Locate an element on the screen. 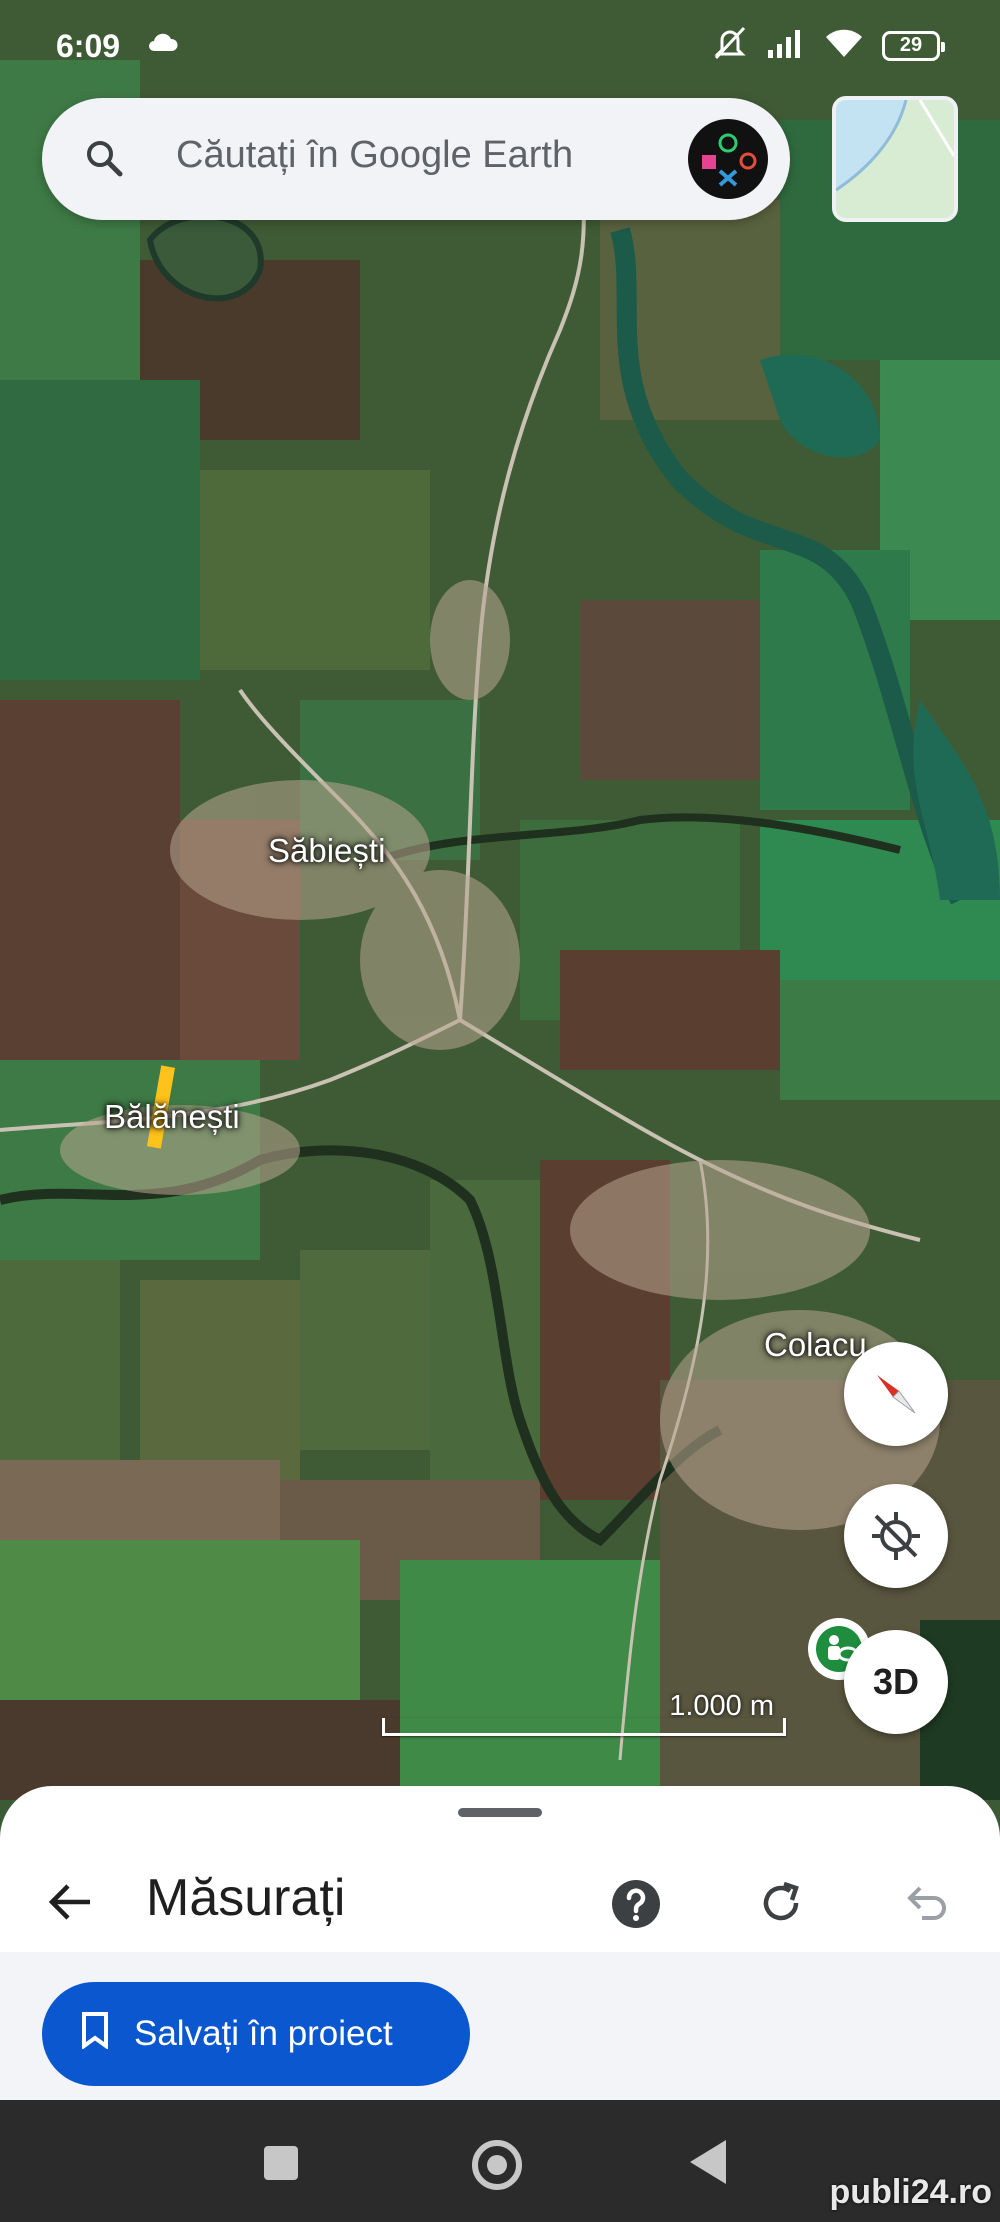  help-icon is located at coordinates (636, 1904).